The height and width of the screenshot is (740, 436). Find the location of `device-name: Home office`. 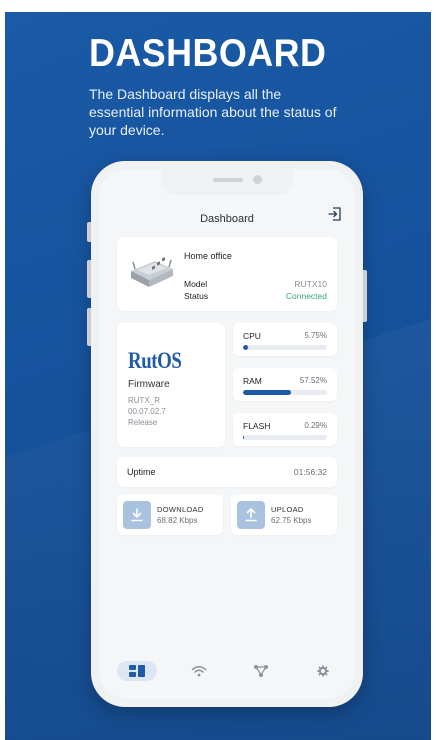

device-name: Home office is located at coordinates (208, 256).